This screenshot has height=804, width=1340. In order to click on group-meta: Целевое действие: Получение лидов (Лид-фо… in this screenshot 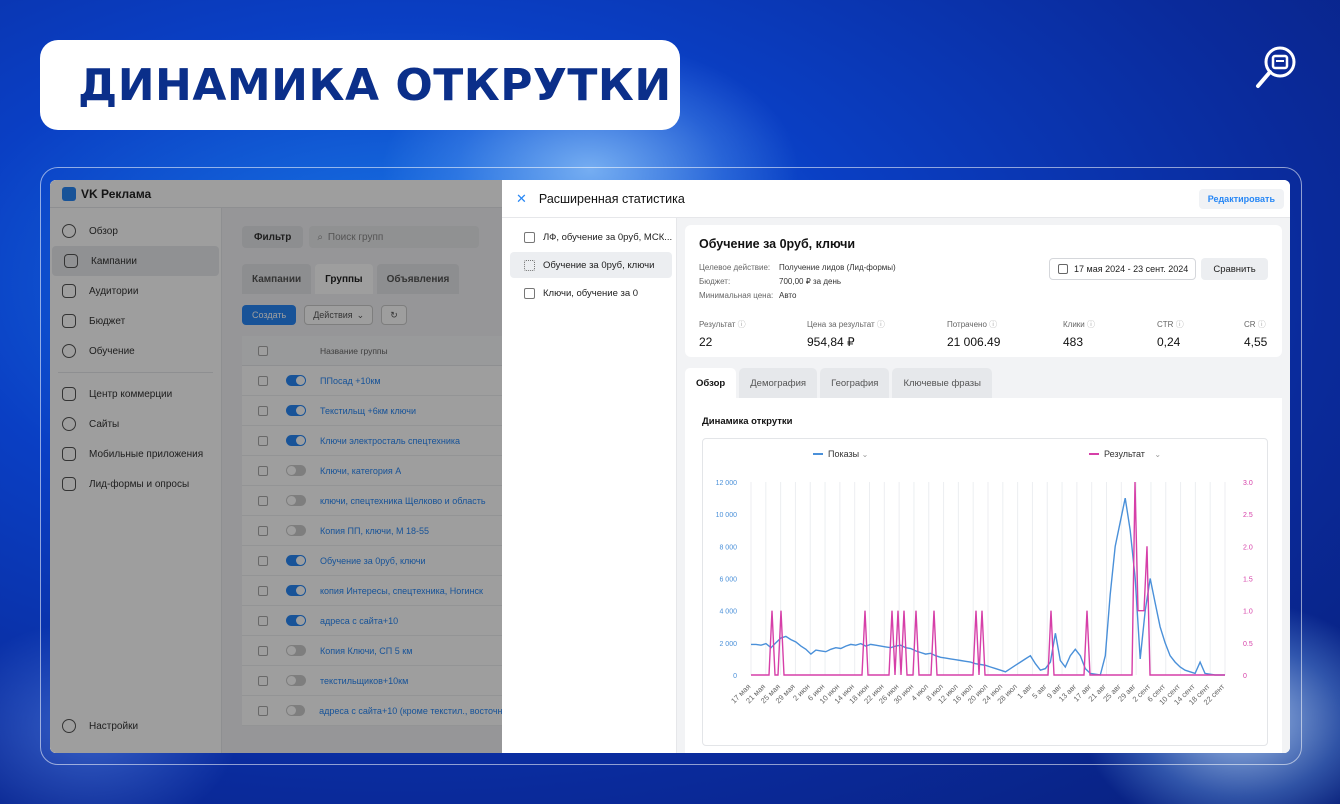, I will do `click(797, 282)`.